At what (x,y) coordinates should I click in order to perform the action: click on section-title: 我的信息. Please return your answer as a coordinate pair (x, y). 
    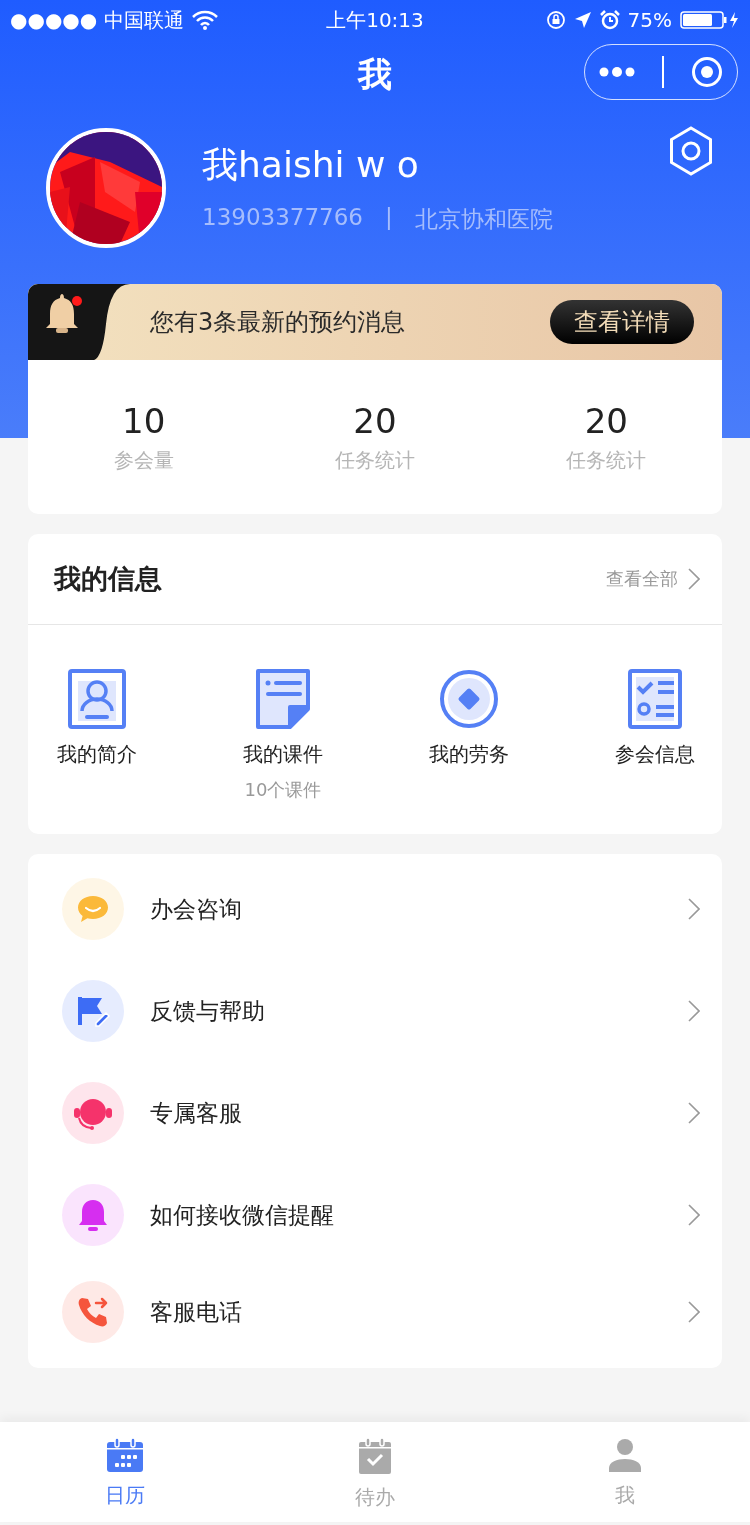
    Looking at the image, I should click on (108, 579).